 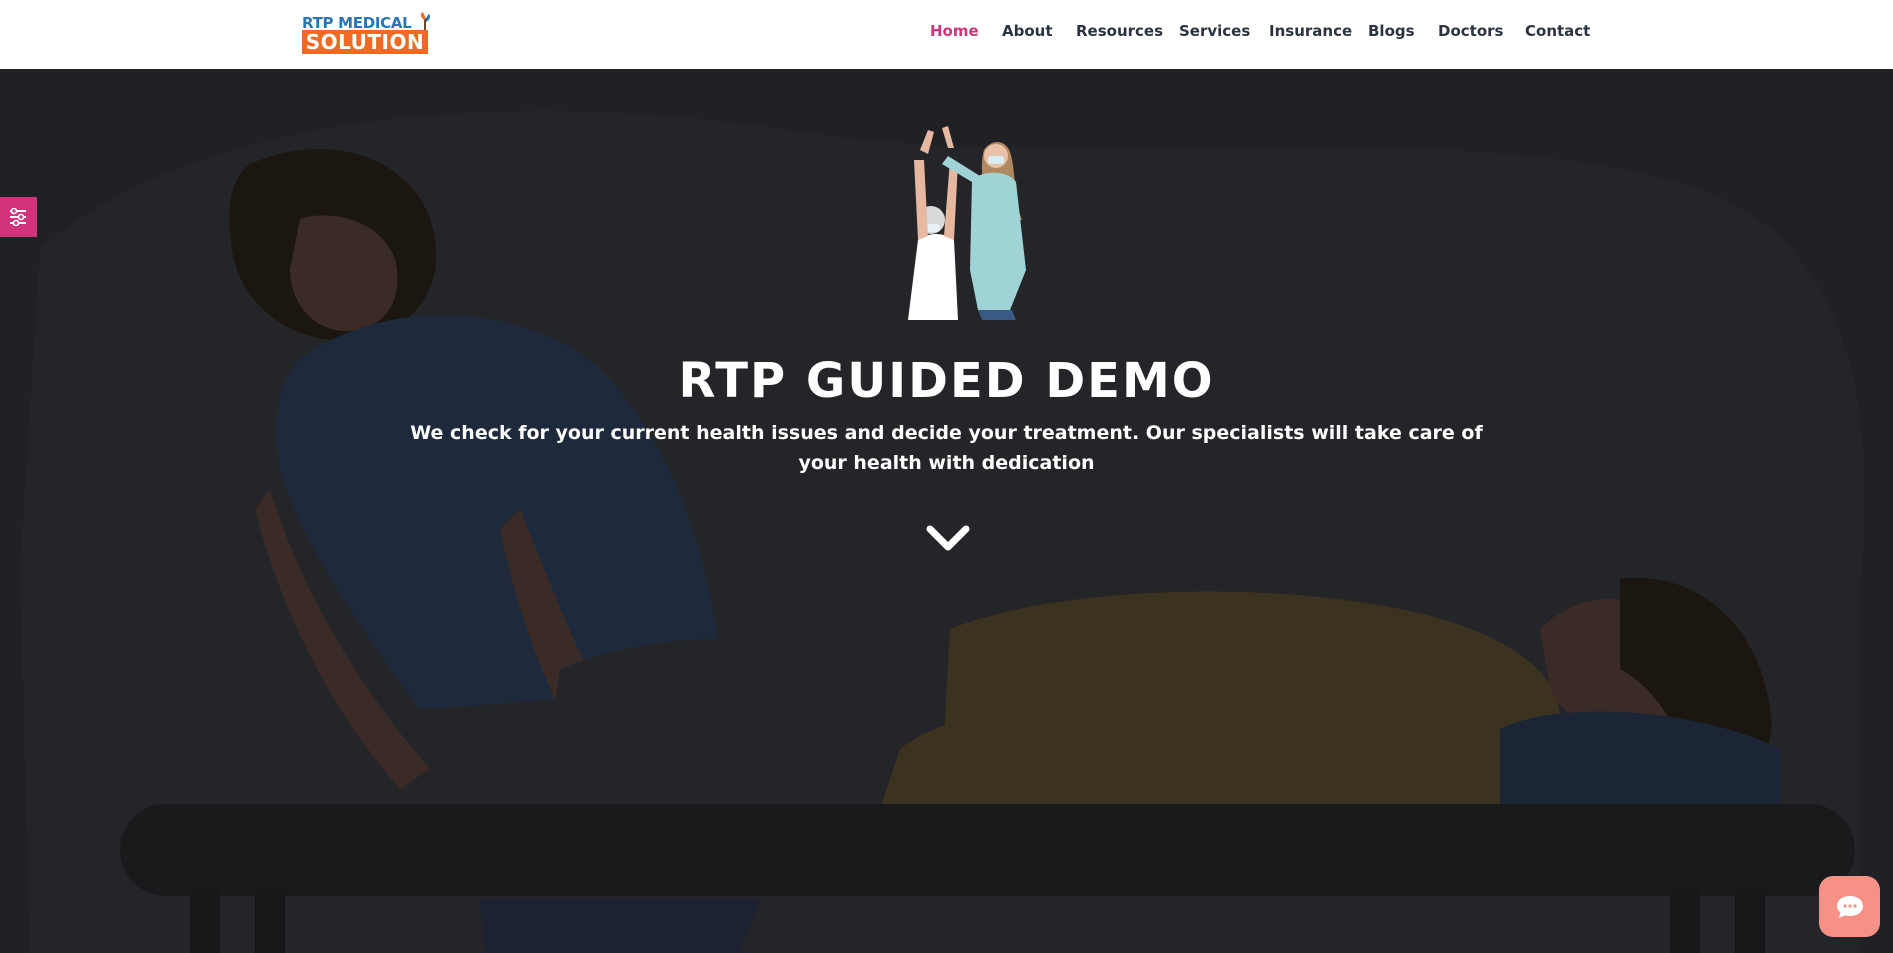 I want to click on sliders-icon, so click(x=18, y=217).